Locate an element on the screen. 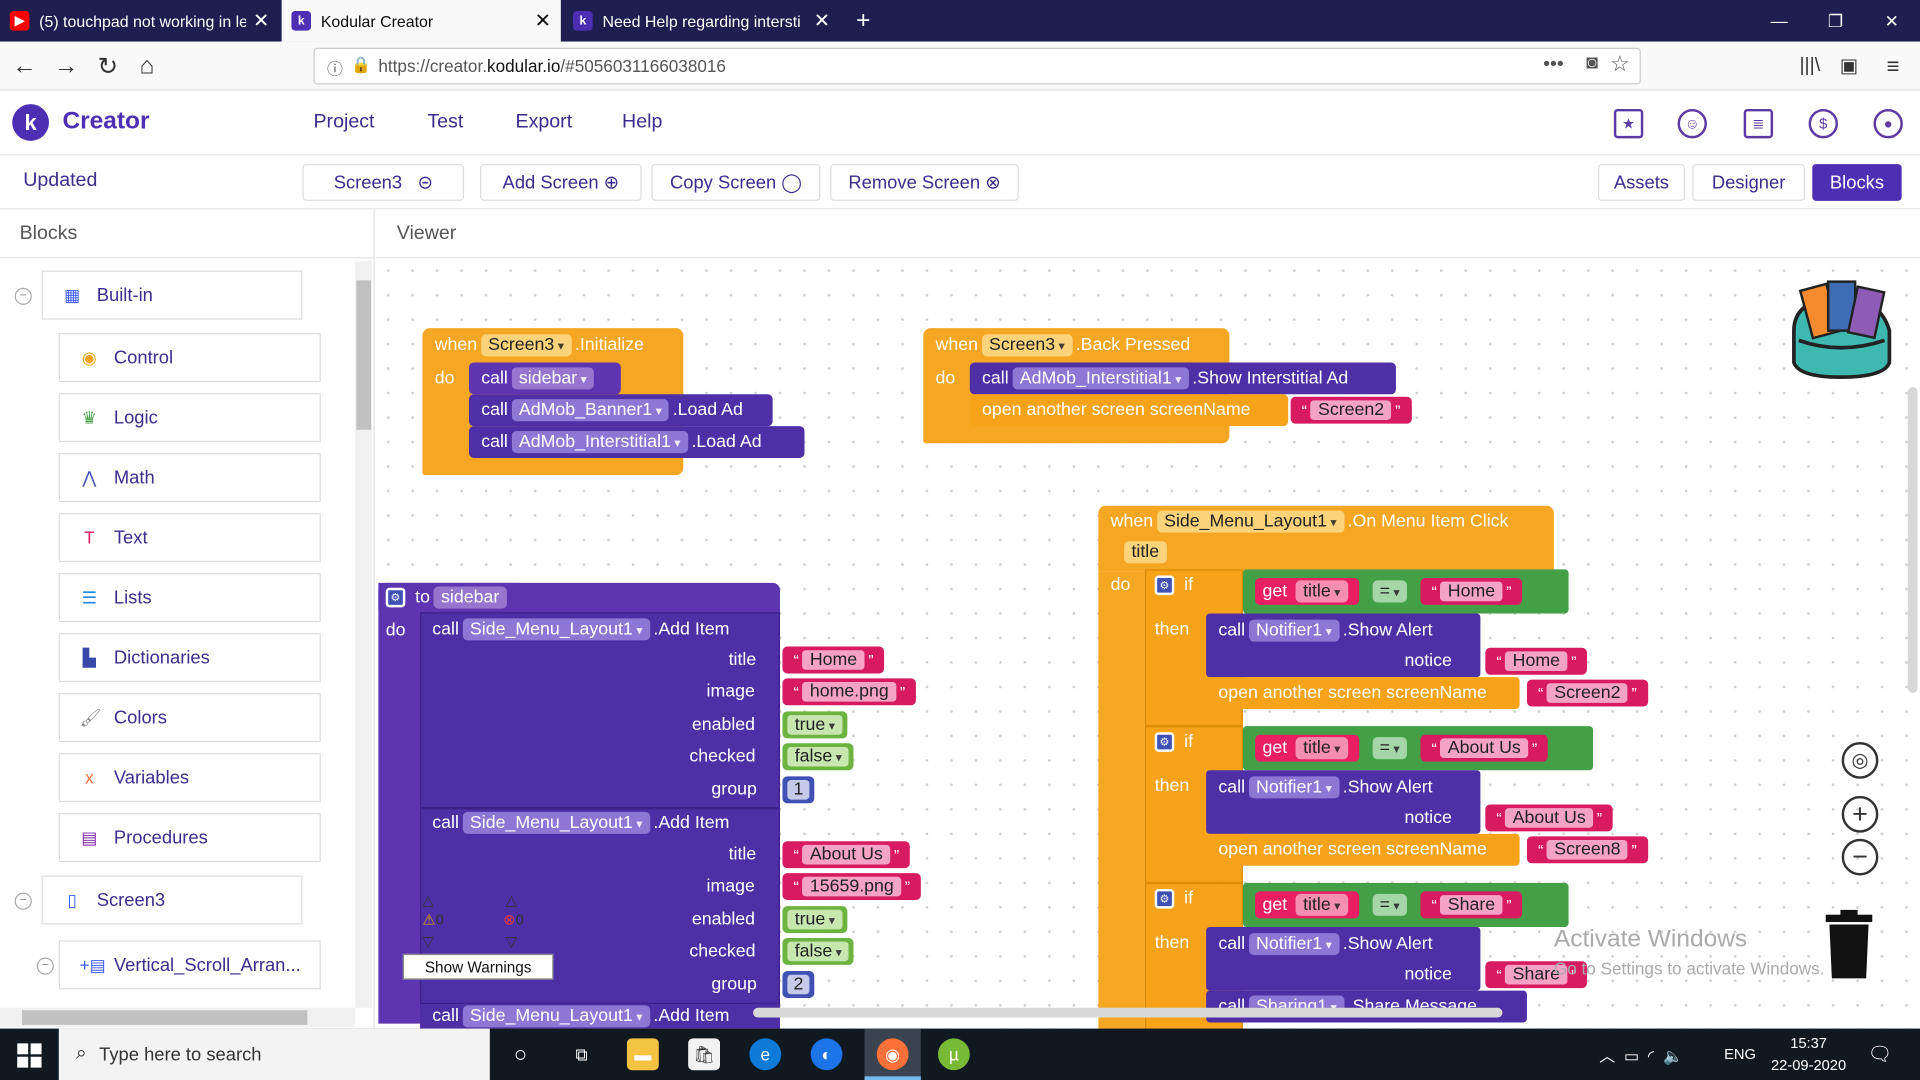  utorrent-icon: µ is located at coordinates (953, 1054).